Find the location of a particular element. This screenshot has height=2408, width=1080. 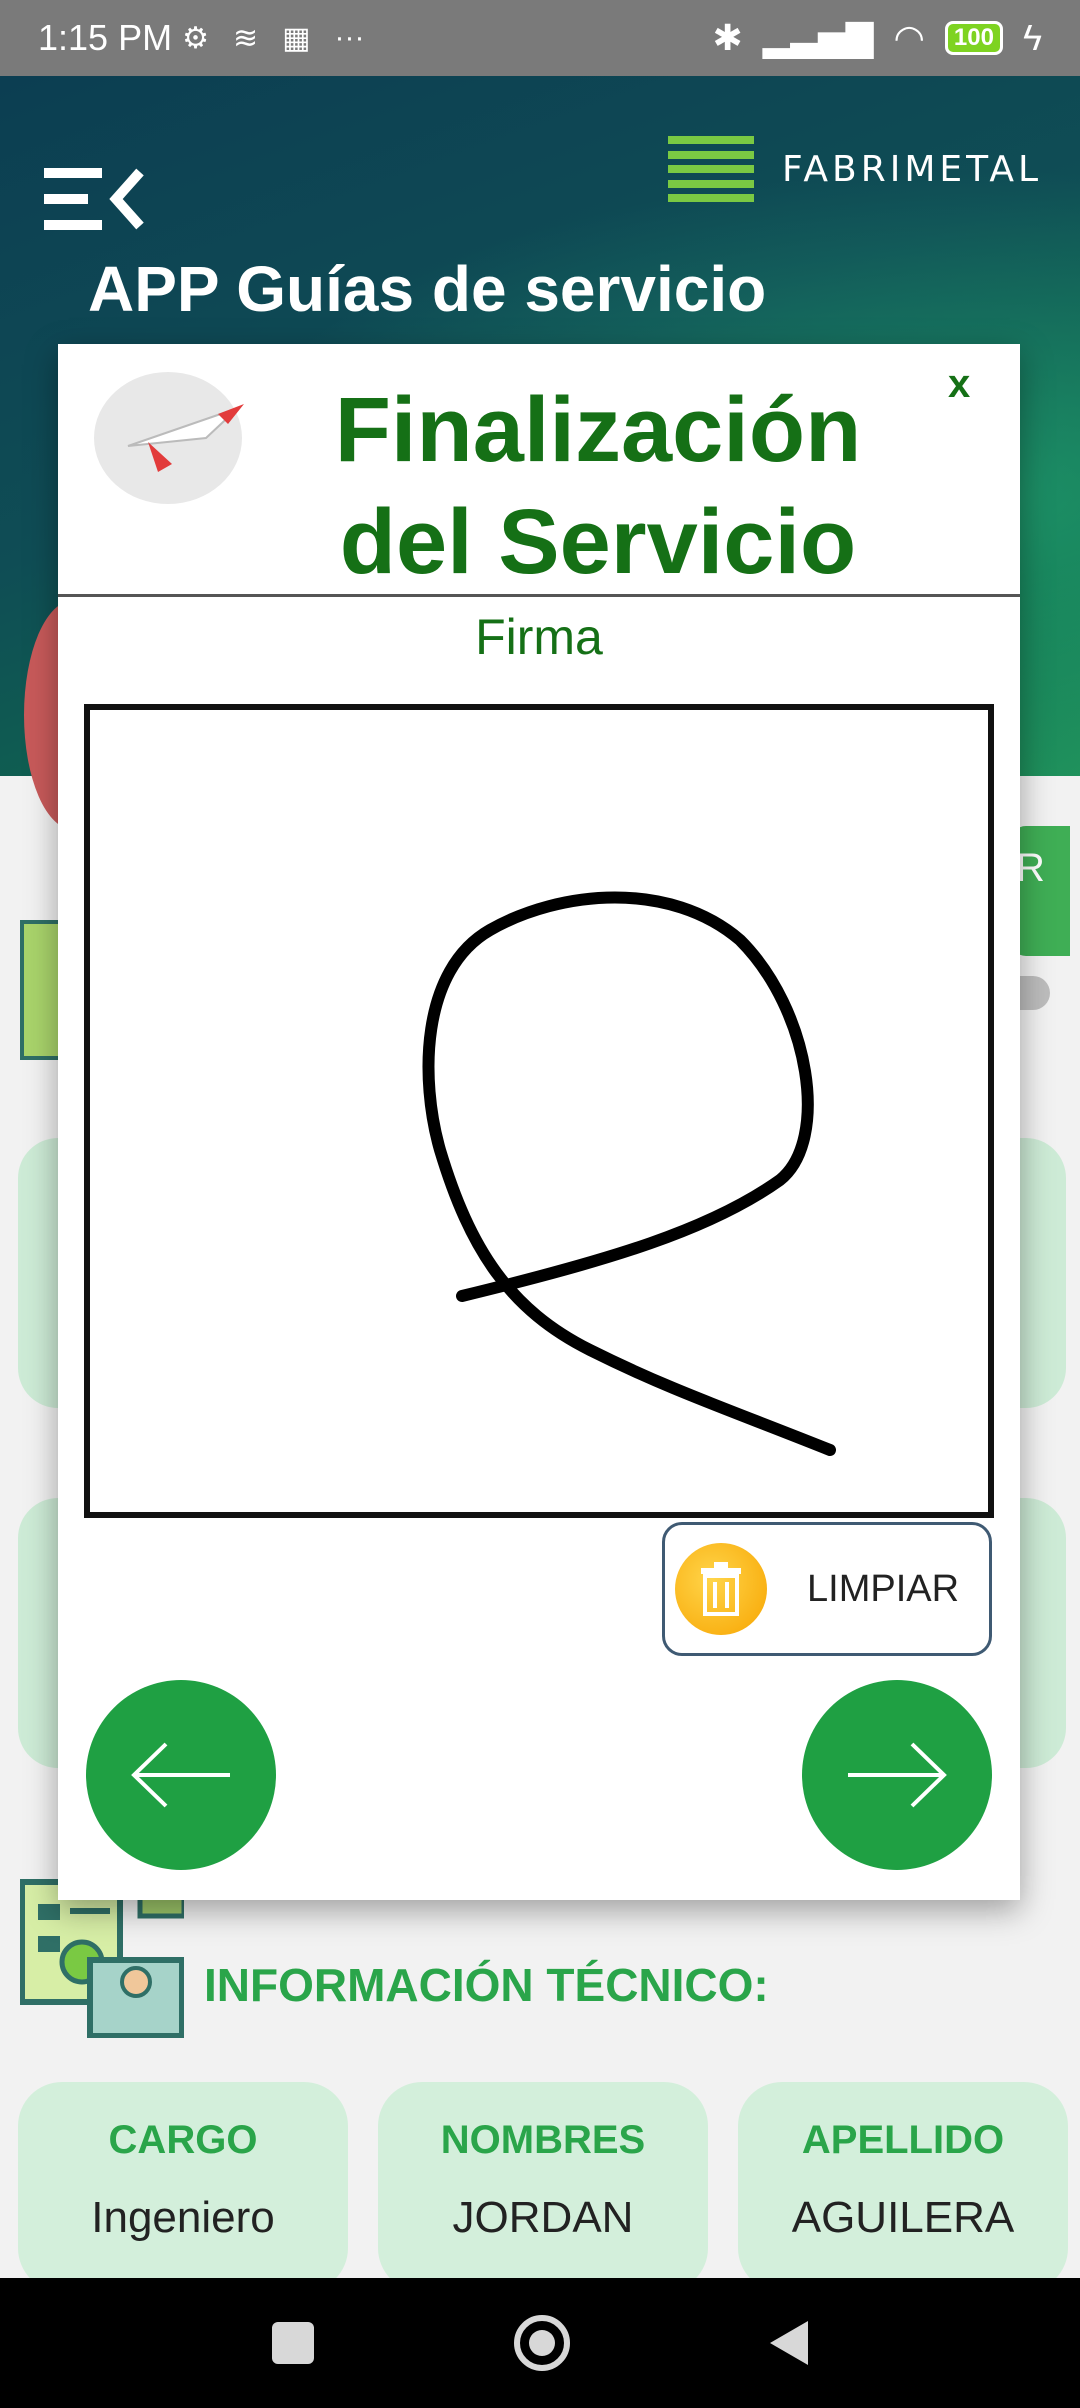

section-title: INFORMACIÓN TÉCNICO: is located at coordinates (486, 1985).